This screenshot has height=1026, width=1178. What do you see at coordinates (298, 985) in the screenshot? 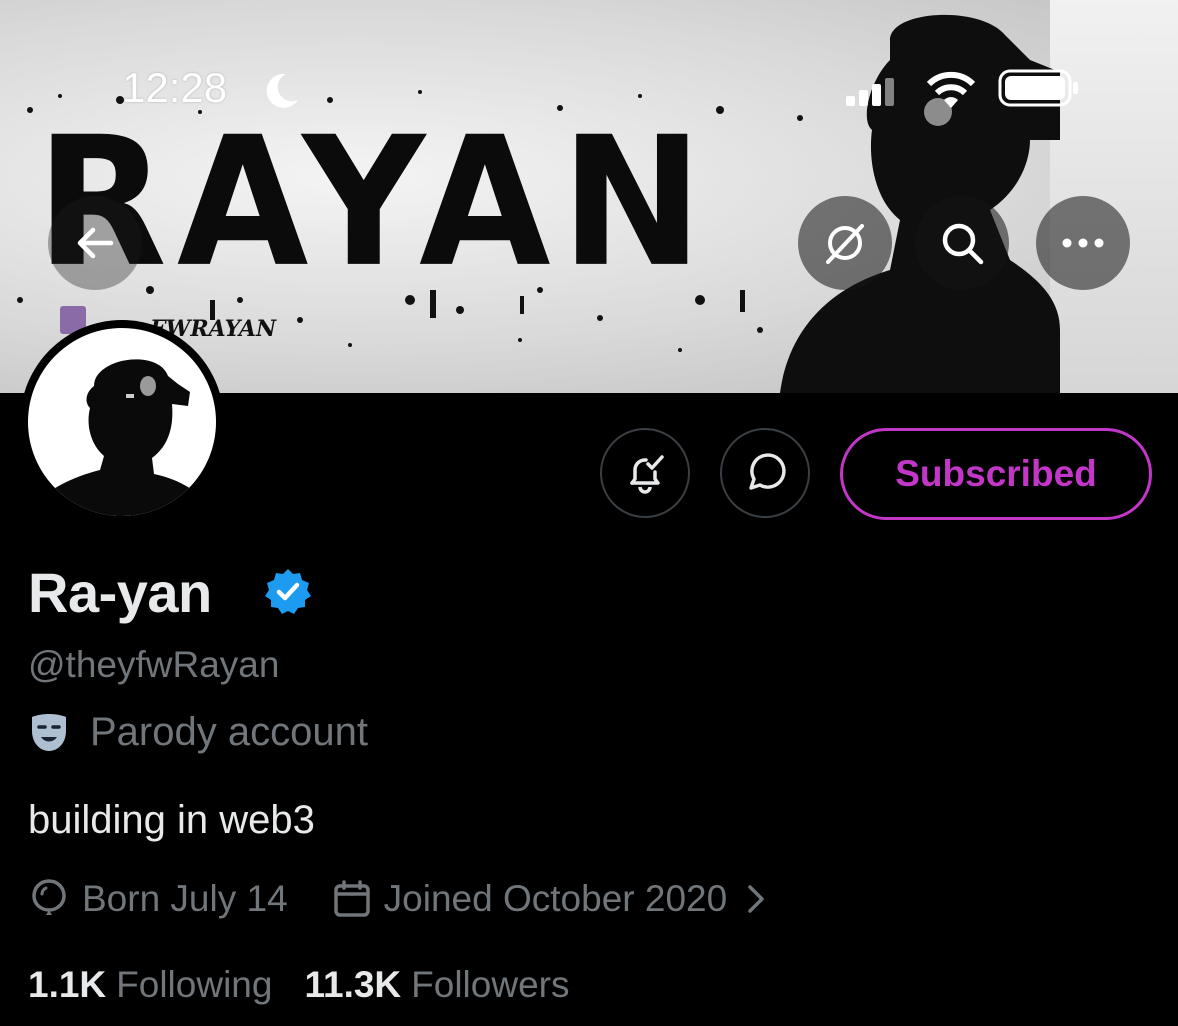
I see `follow-stats-row: 1.1K Following 11.3K Followers` at bounding box center [298, 985].